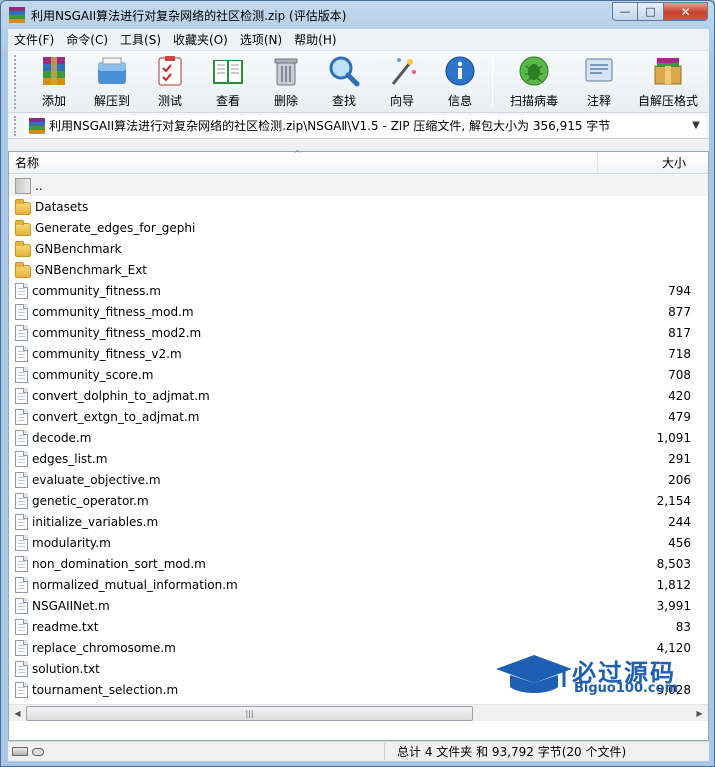  I want to click on horizontal-scrollbar: ◀ ||| ▶, so click(358, 712).